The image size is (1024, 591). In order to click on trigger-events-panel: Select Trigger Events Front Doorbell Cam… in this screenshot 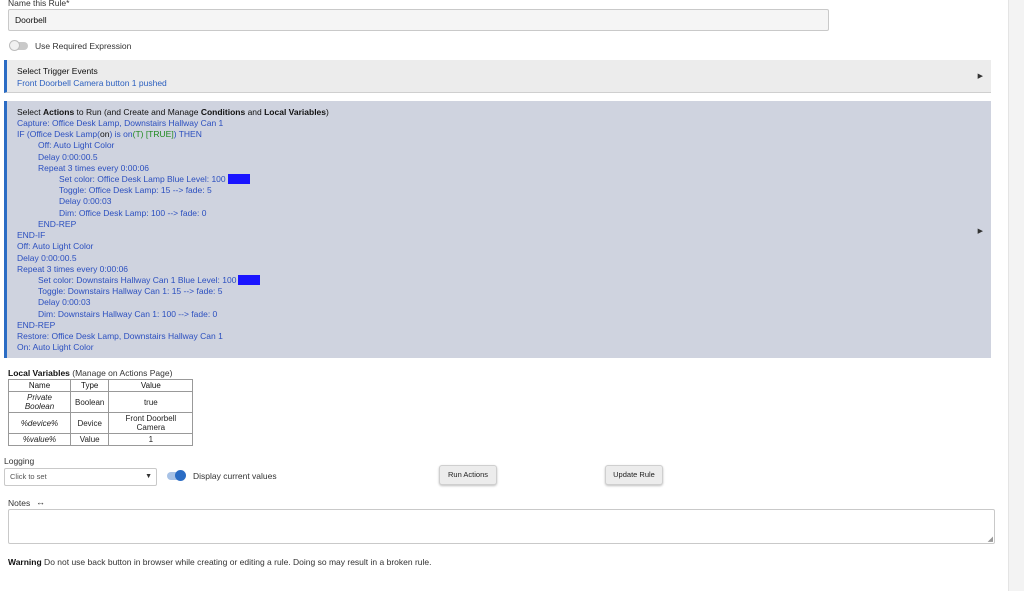, I will do `click(497, 76)`.